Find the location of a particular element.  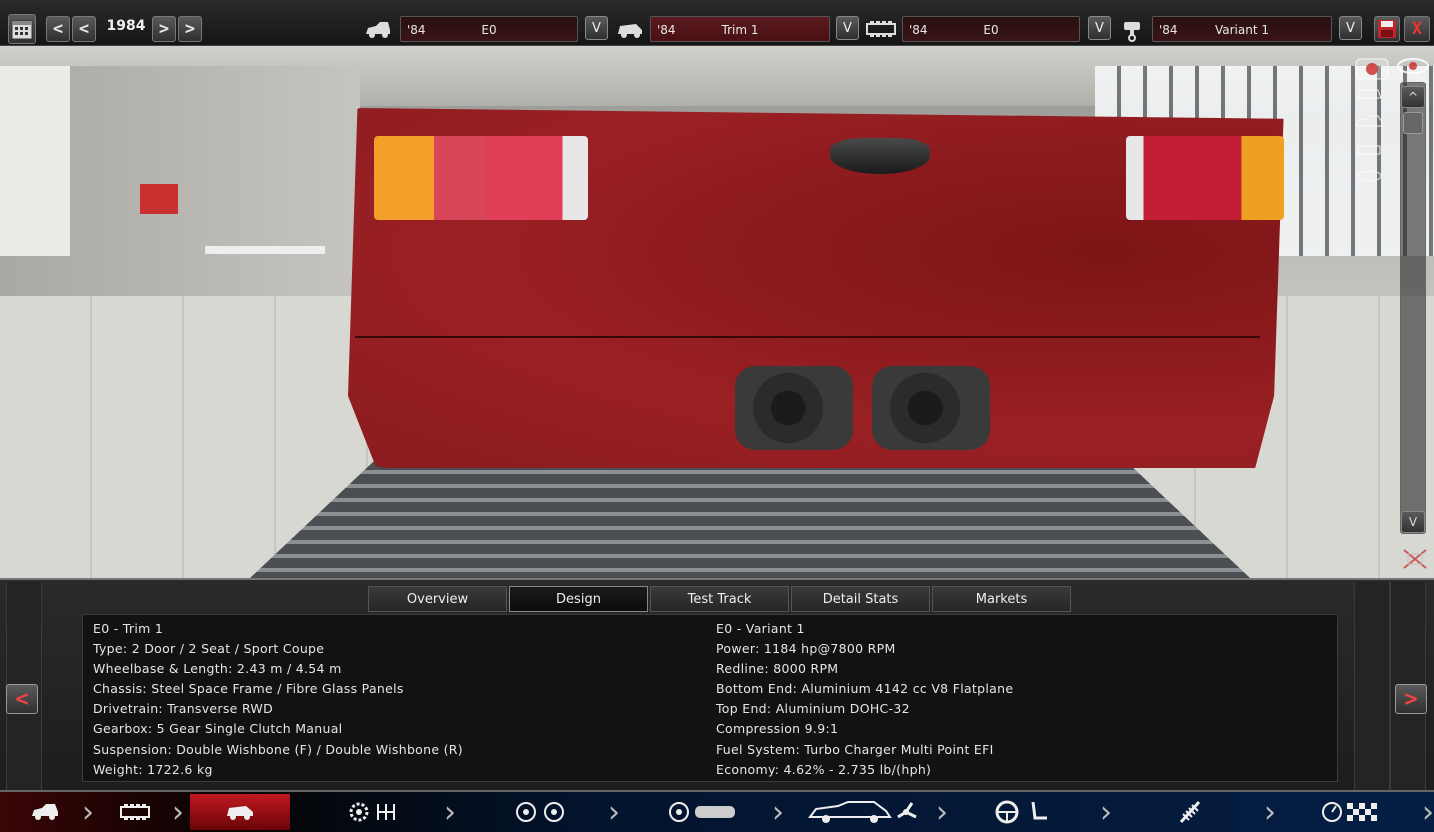

model-dropdown-button: V is located at coordinates (596, 28).